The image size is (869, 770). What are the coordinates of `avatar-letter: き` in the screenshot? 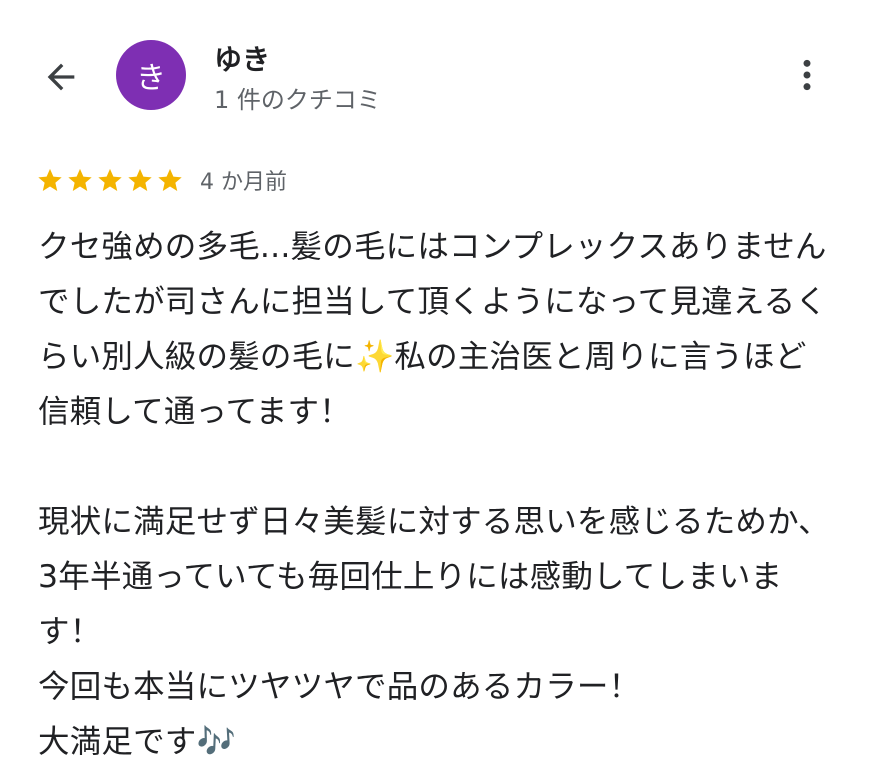 It's located at (151, 78).